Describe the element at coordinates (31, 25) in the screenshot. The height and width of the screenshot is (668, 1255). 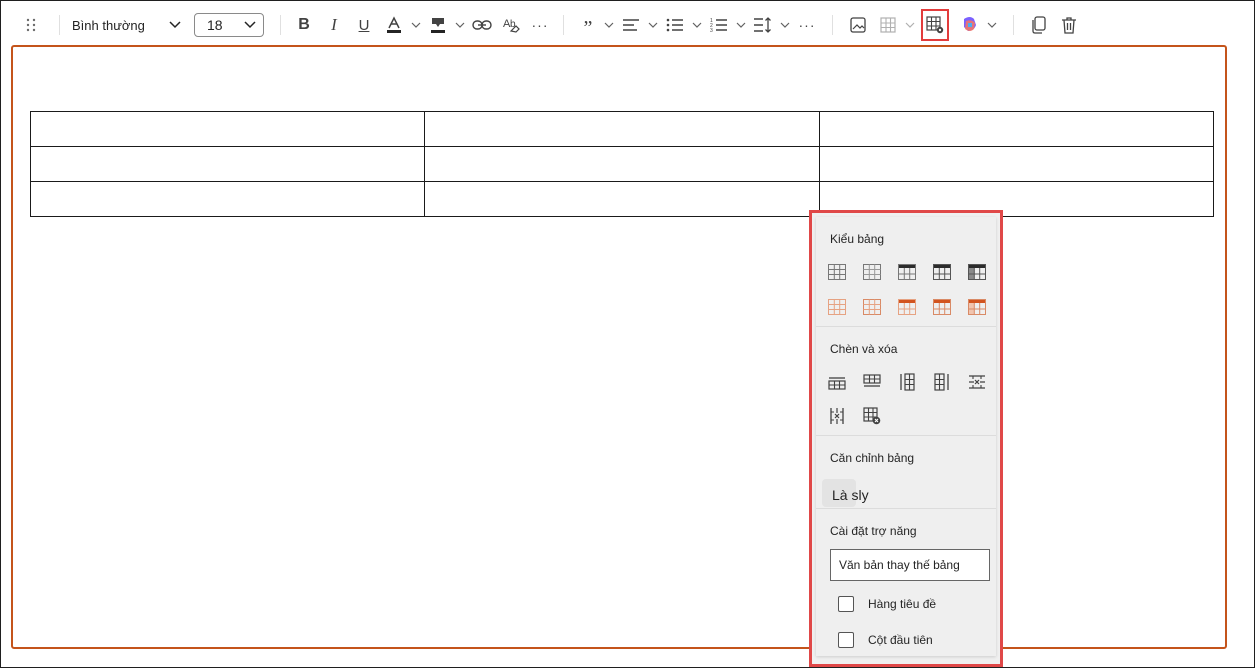
I see `drag-handle-icon` at that location.